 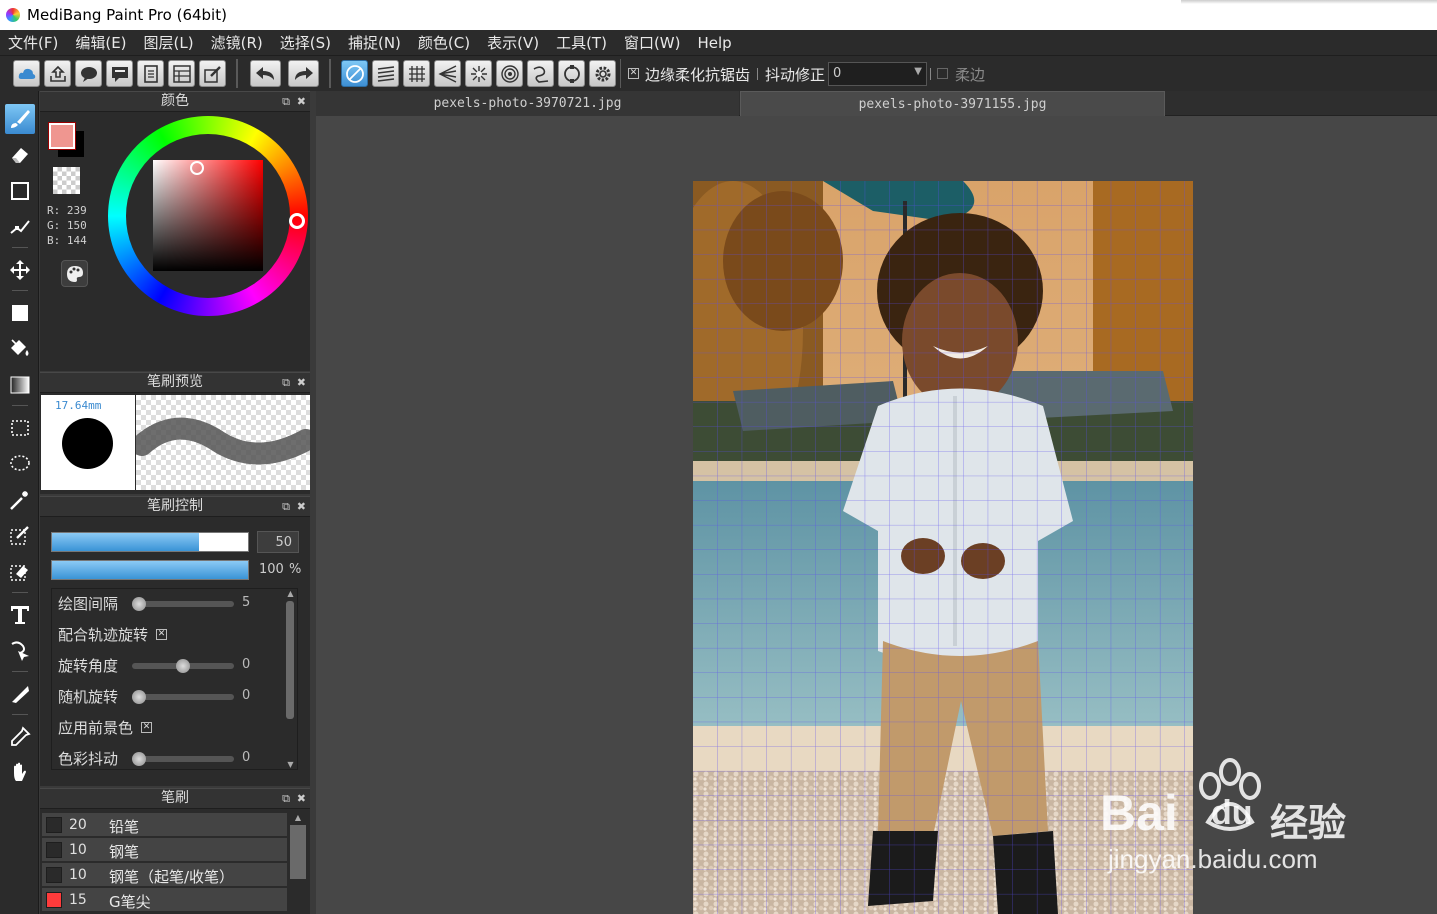 What do you see at coordinates (478, 73) in the screenshot?
I see `radial-snap-button` at bounding box center [478, 73].